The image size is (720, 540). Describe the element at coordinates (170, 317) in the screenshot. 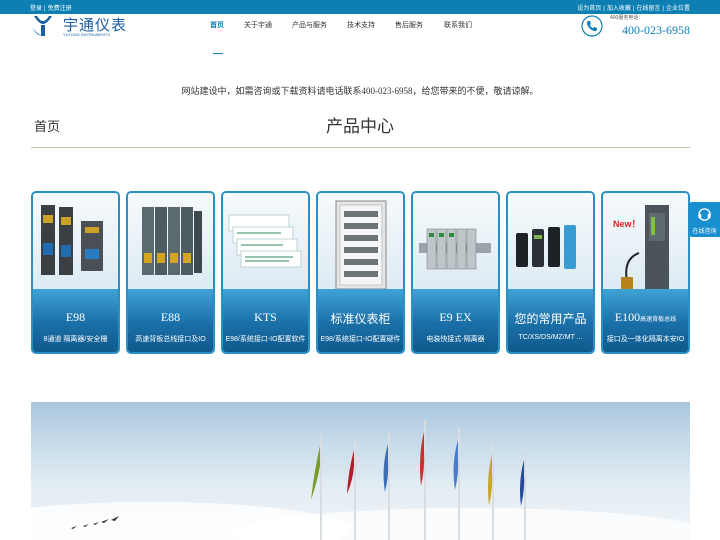

I see `product-title: E88` at that location.